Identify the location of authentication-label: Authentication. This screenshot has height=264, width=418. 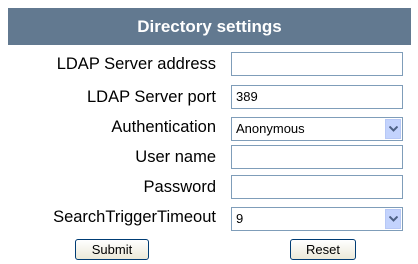
(163, 127).